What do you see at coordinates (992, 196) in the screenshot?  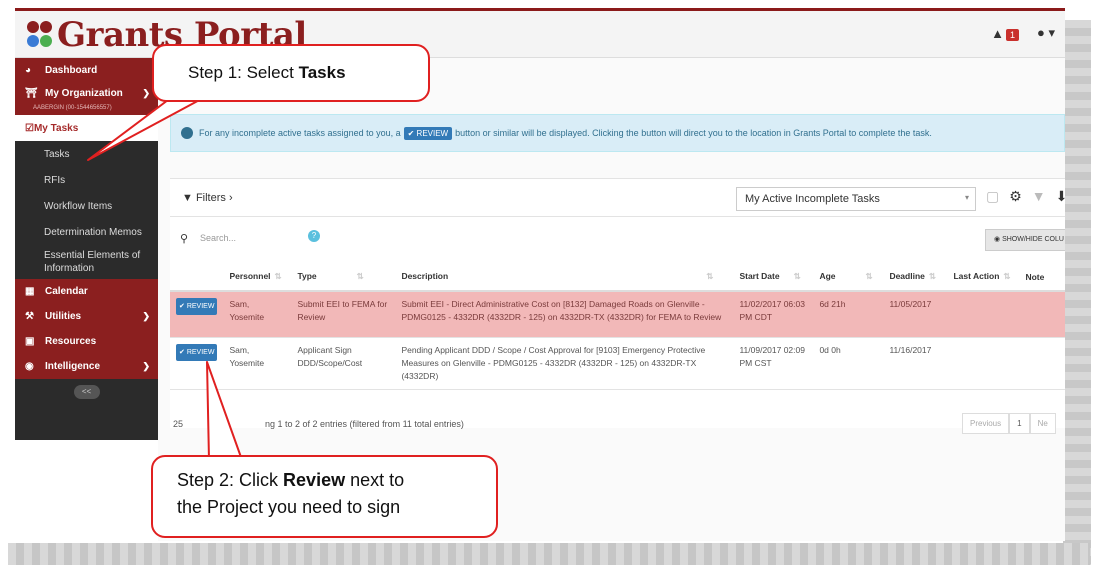 I see `save-icon: ▢` at bounding box center [992, 196].